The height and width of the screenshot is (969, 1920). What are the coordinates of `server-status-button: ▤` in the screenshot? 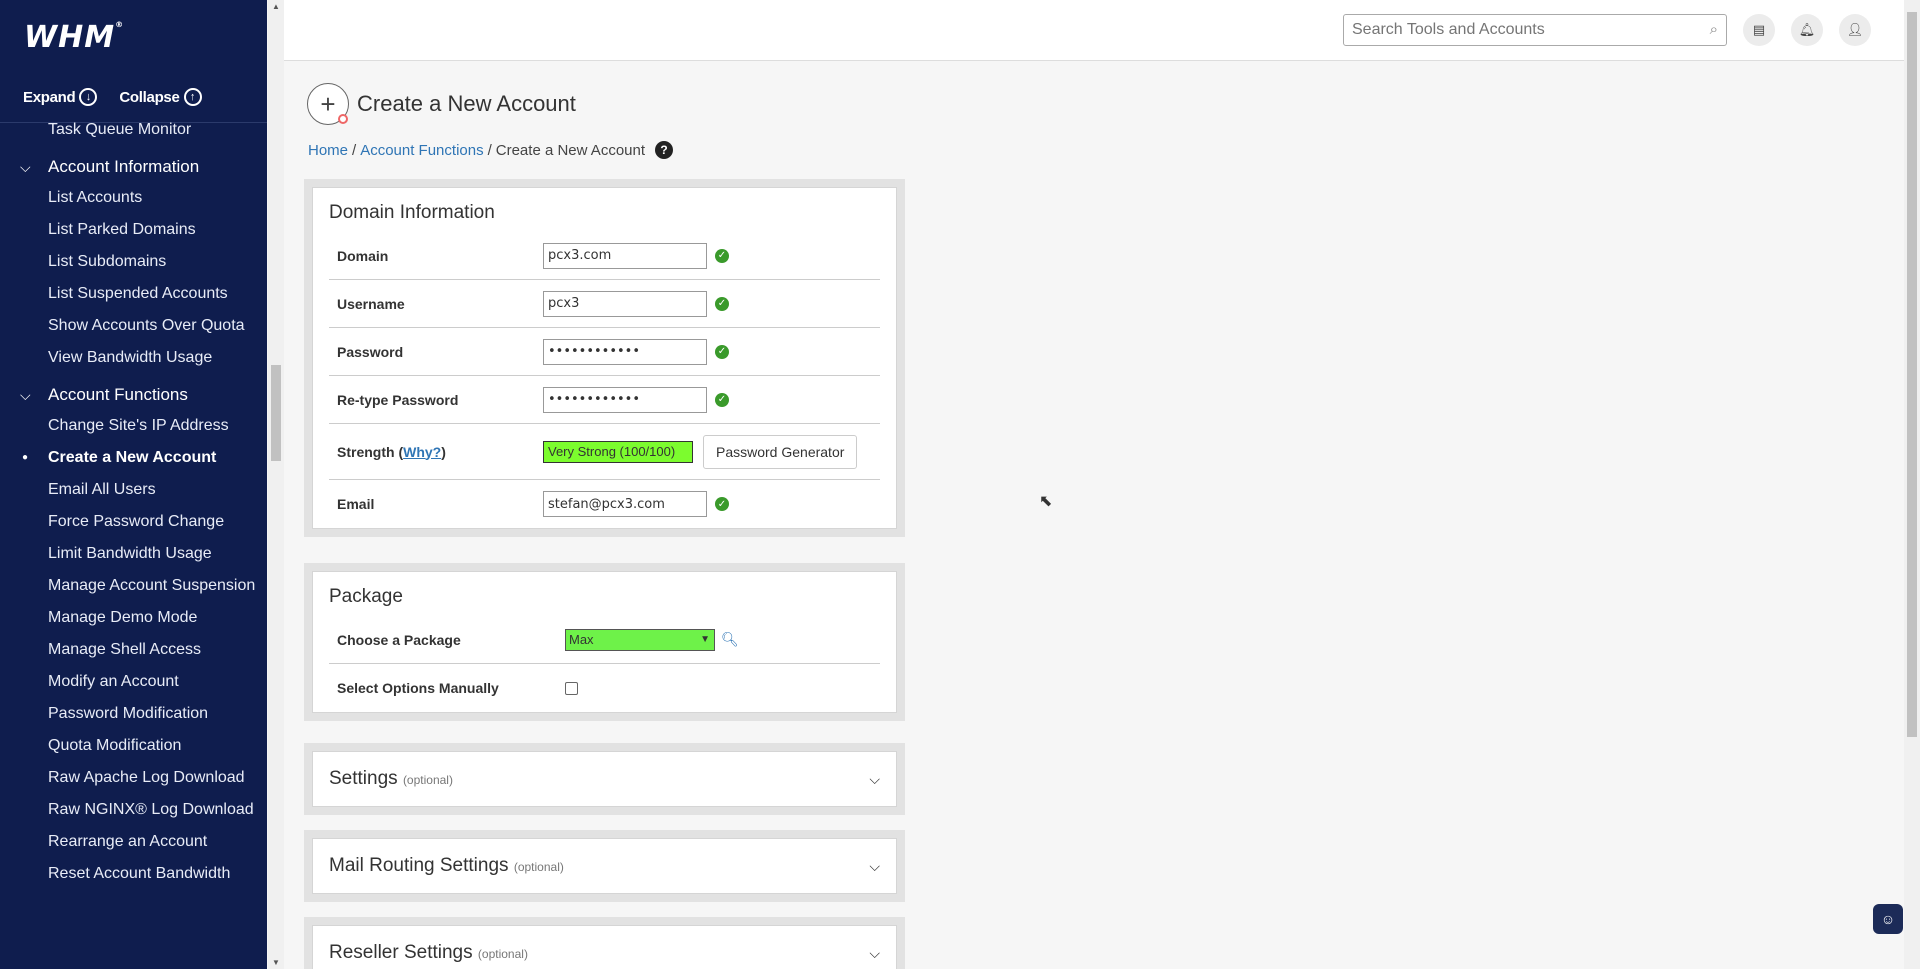 It's located at (1759, 30).